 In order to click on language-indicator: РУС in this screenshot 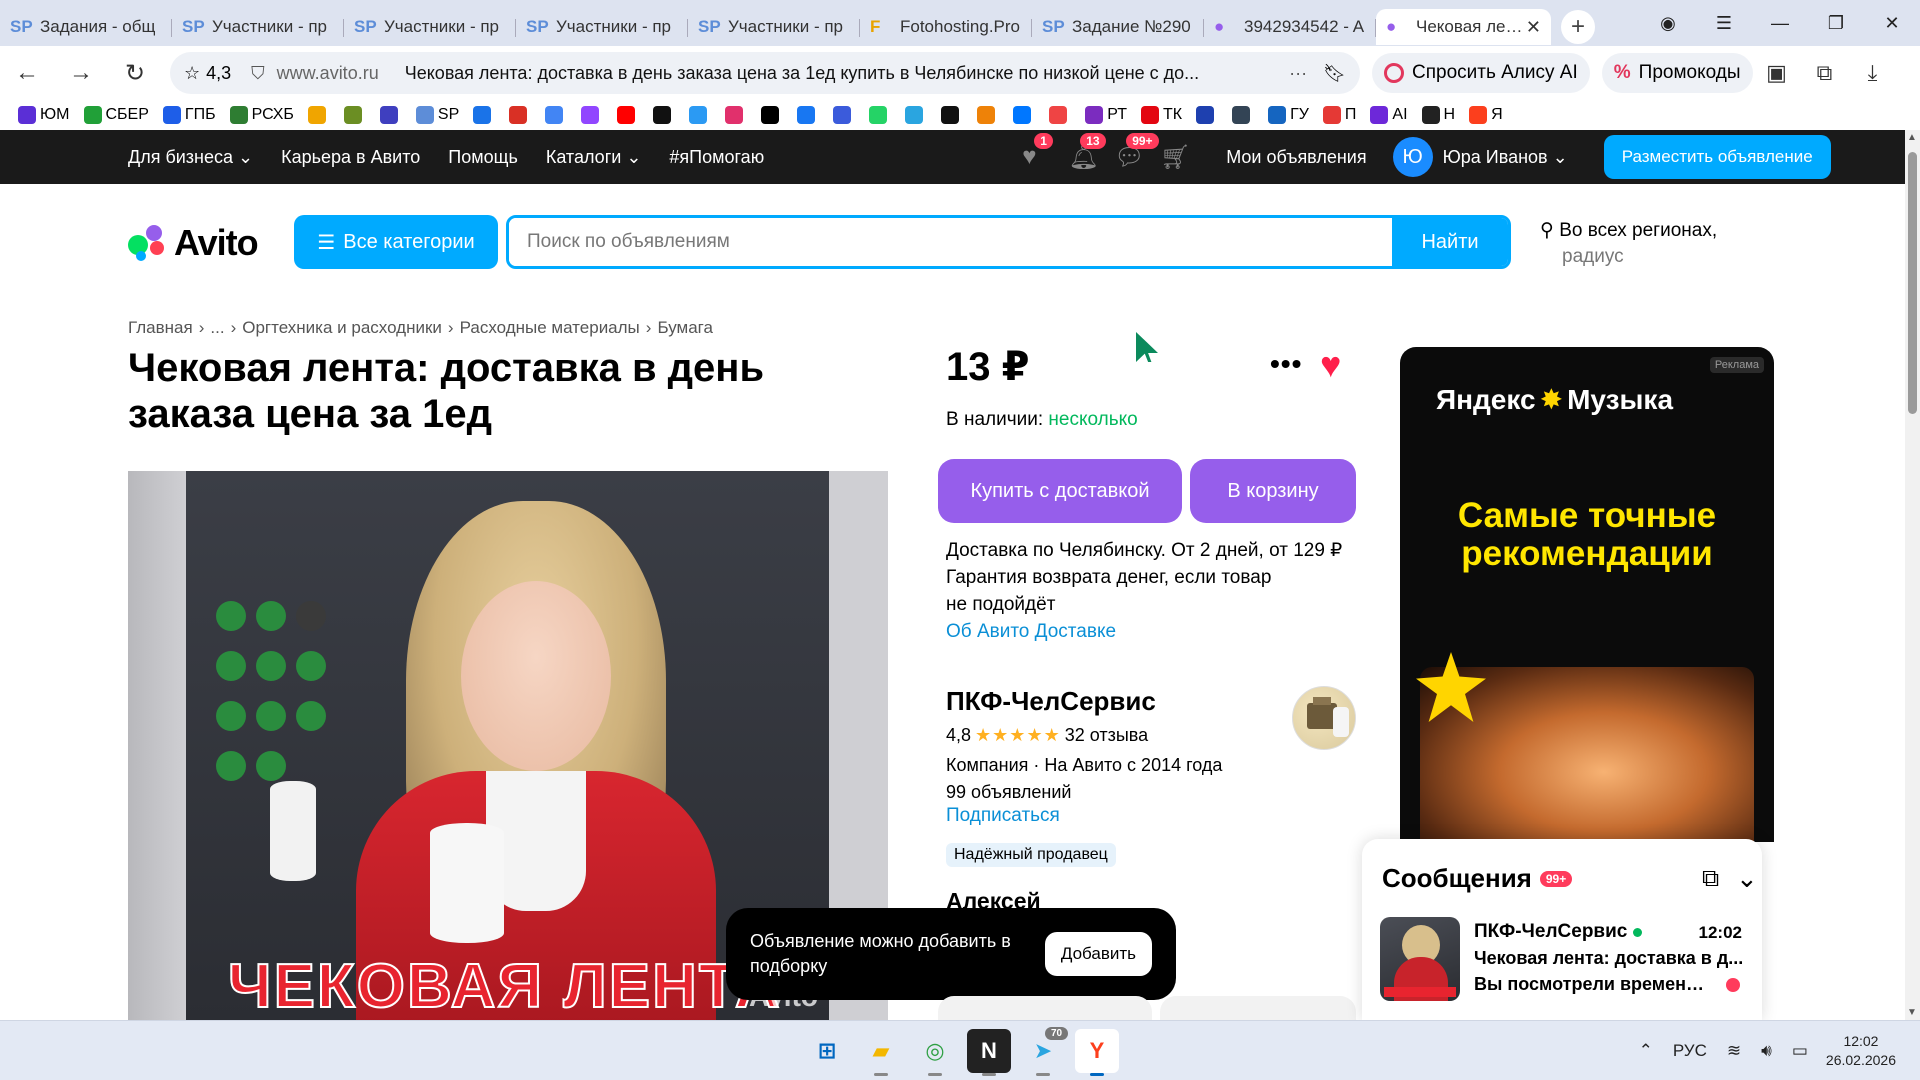, I will do `click(1690, 1051)`.